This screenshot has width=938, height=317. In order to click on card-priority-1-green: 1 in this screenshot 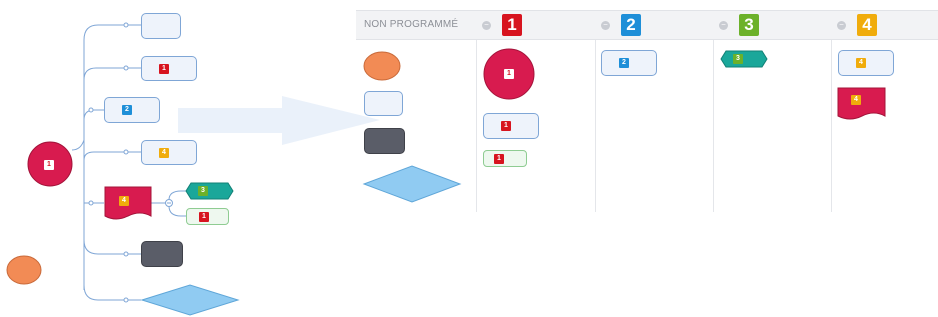, I will do `click(505, 158)`.